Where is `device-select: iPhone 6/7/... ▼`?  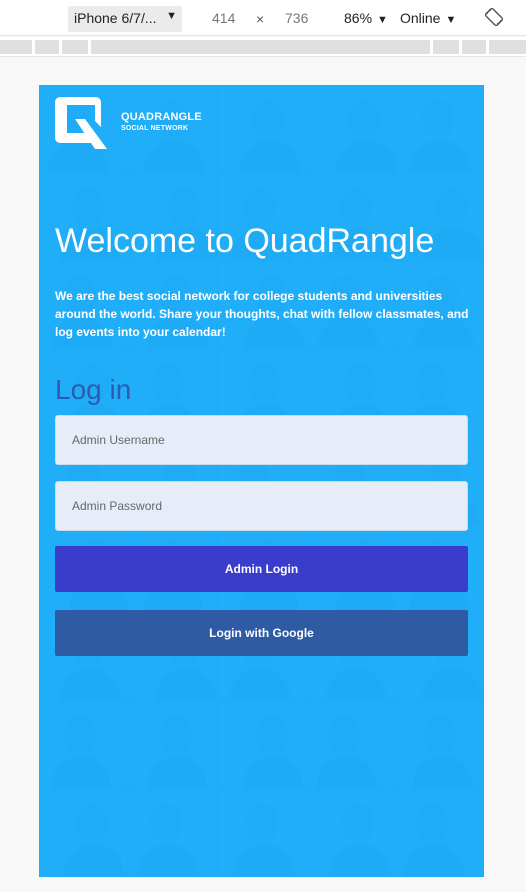 device-select: iPhone 6/7/... ▼ is located at coordinates (125, 19).